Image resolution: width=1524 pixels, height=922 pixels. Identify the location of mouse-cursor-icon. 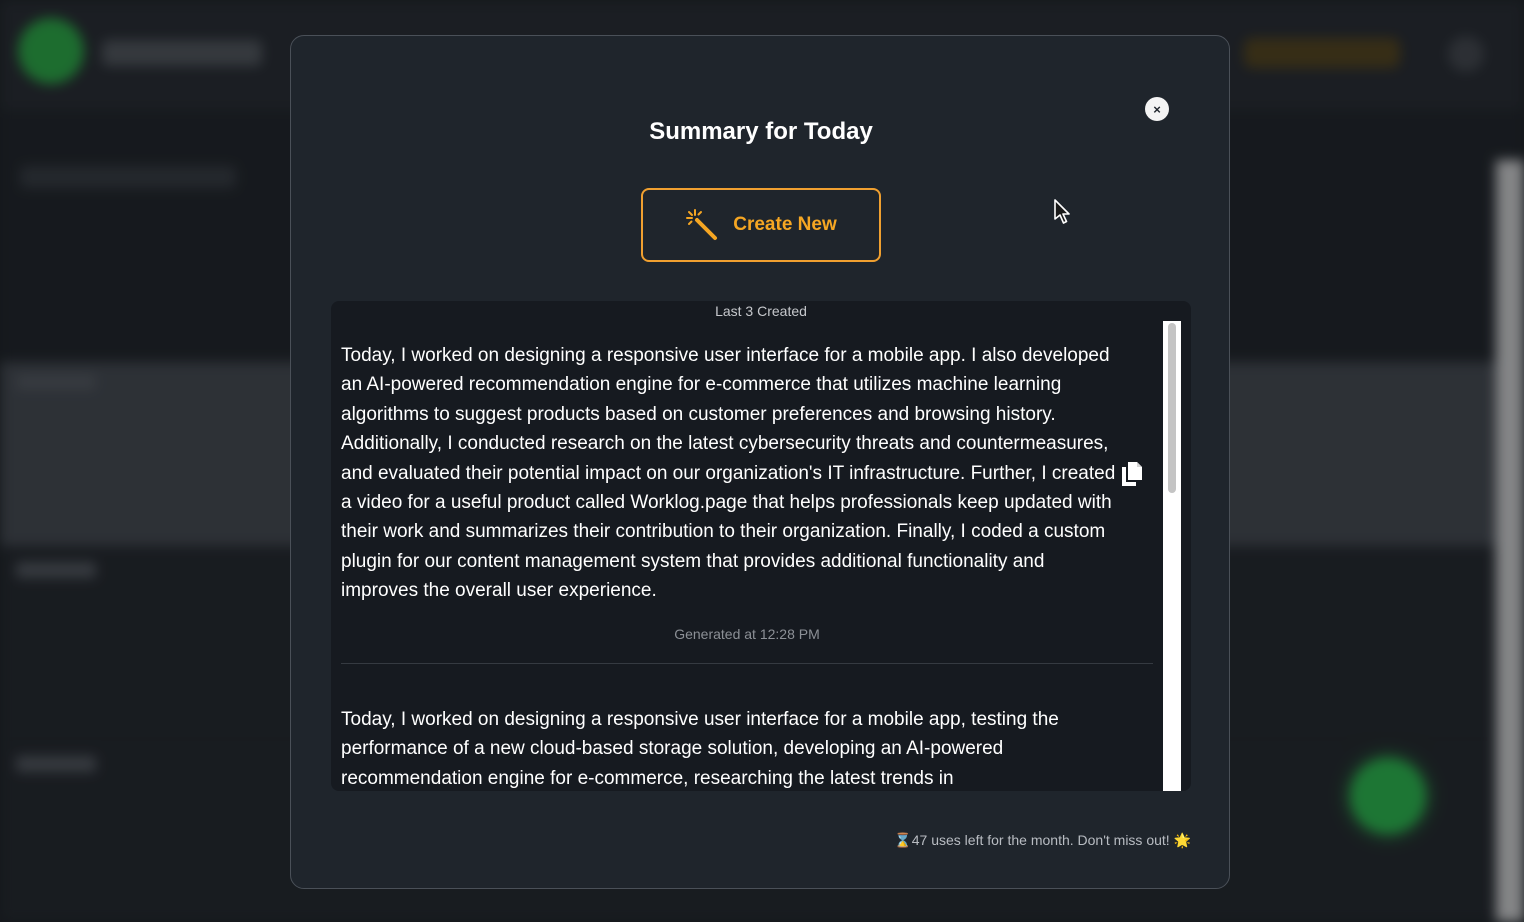
(1062, 211).